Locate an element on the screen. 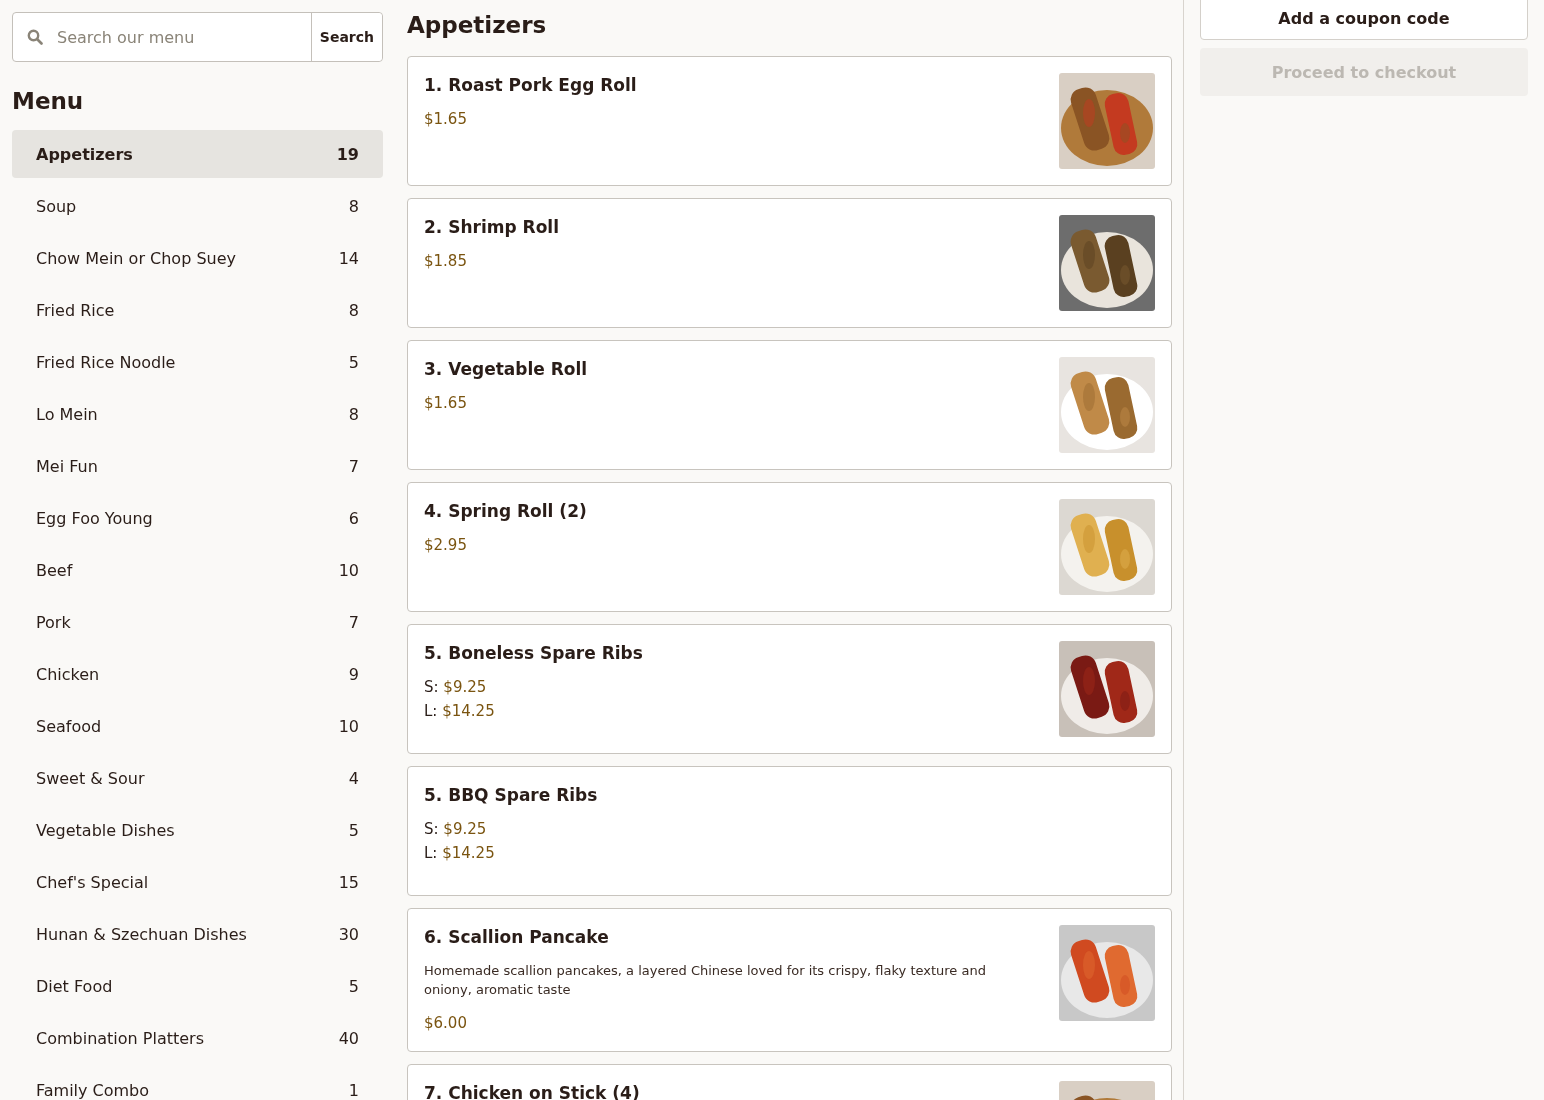 The height and width of the screenshot is (1100, 1544). menu-item-card: 4. Spring Roll (2) $2.95 is located at coordinates (789, 547).